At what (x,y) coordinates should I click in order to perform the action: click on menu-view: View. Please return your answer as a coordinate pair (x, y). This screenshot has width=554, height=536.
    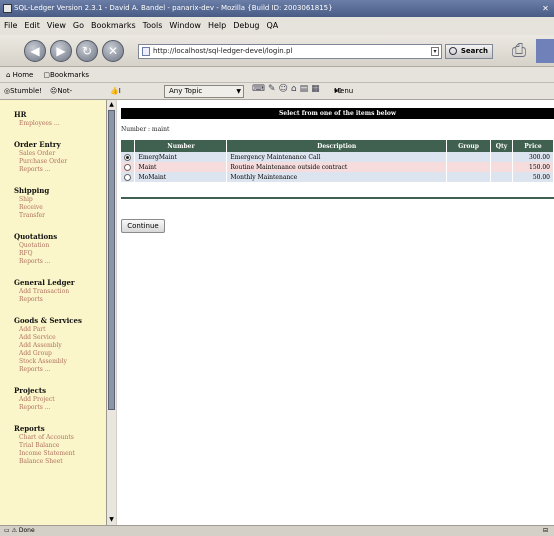
    Looking at the image, I should click on (56, 26).